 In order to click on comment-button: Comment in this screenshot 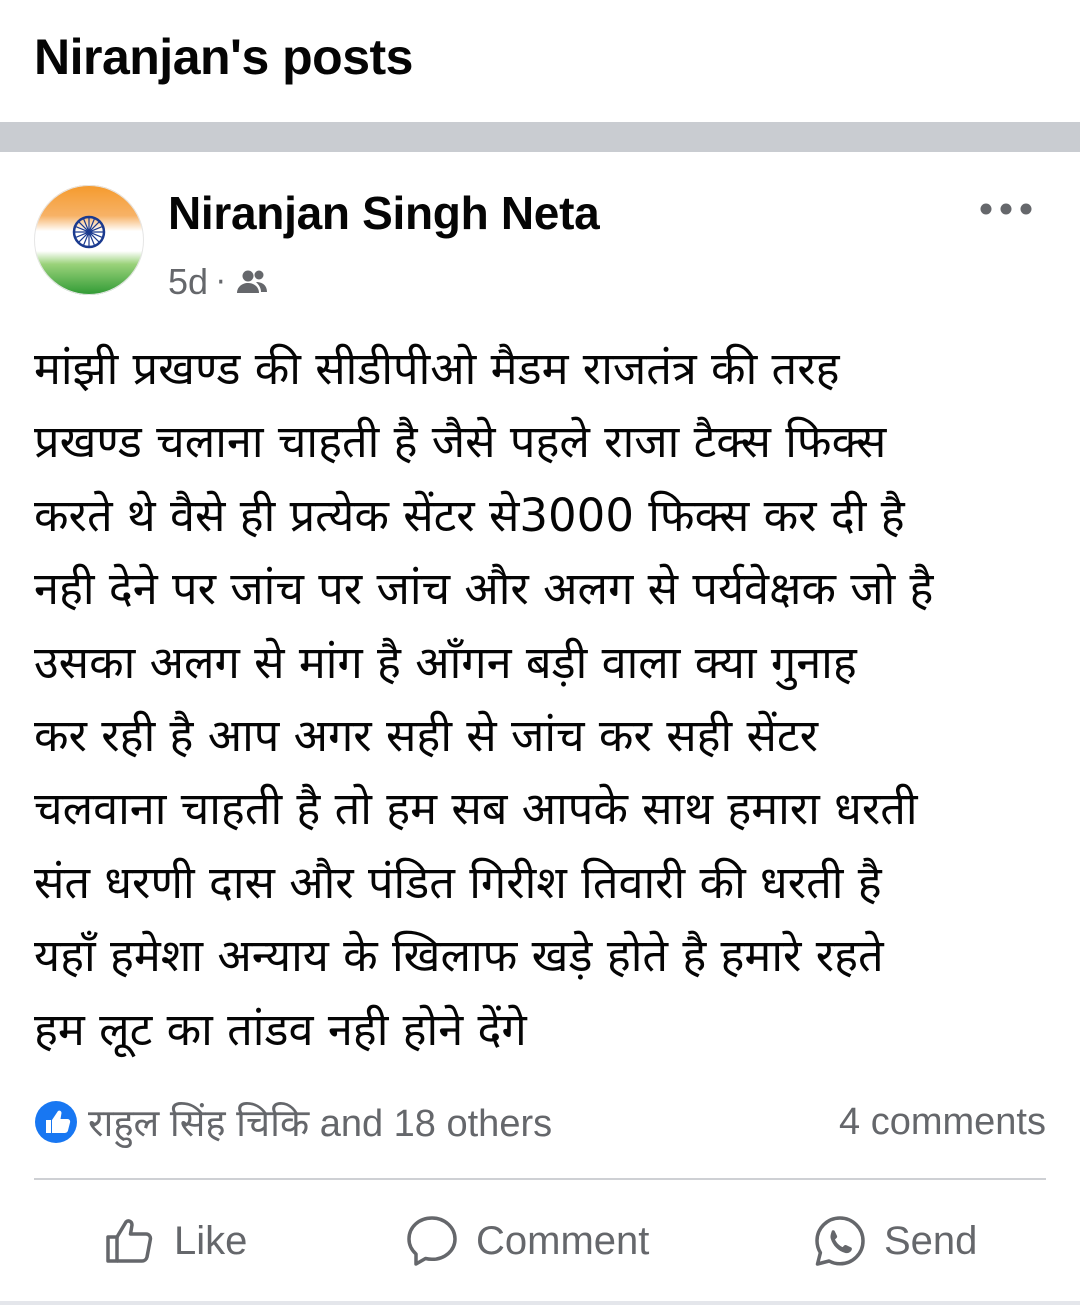, I will do `click(526, 1241)`.